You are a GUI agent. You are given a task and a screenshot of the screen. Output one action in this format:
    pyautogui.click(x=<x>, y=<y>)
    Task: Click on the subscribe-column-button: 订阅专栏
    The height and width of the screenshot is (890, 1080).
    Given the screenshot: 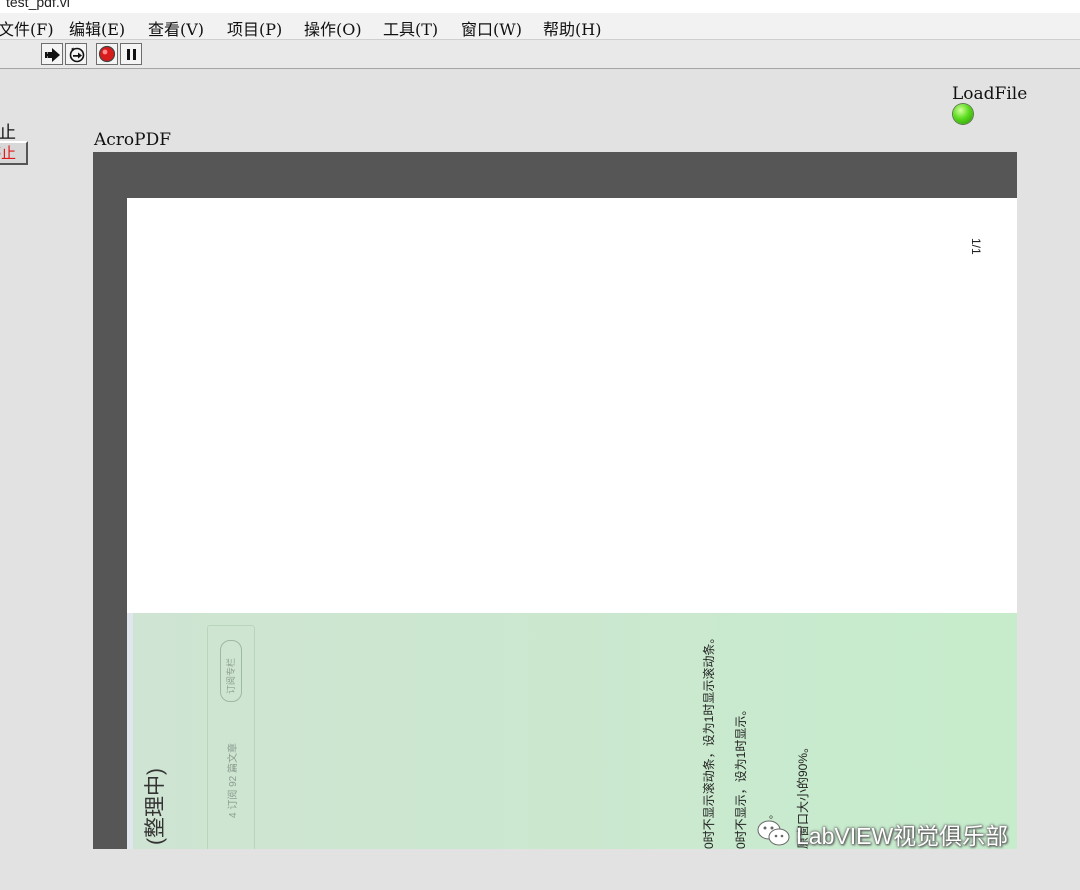 What is the action you would take?
    pyautogui.click(x=231, y=675)
    